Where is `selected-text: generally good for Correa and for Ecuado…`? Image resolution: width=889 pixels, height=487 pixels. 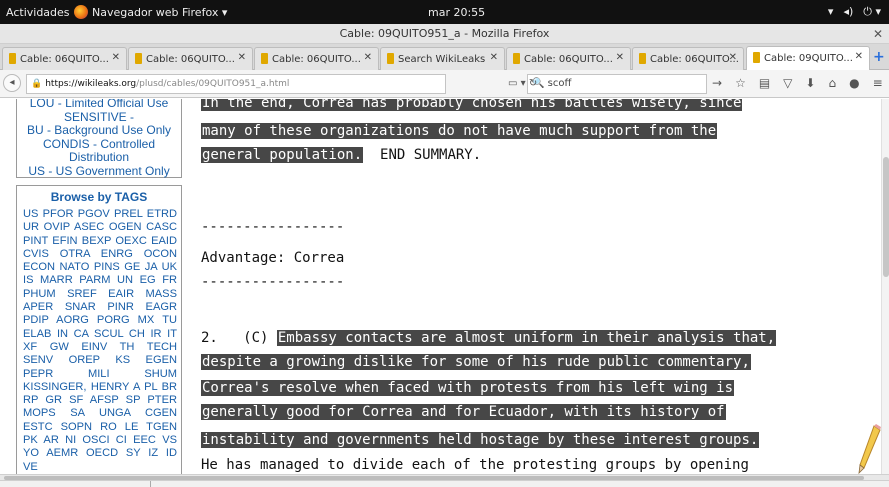
selected-text: generally good for Correa and for Ecuado… is located at coordinates (463, 412).